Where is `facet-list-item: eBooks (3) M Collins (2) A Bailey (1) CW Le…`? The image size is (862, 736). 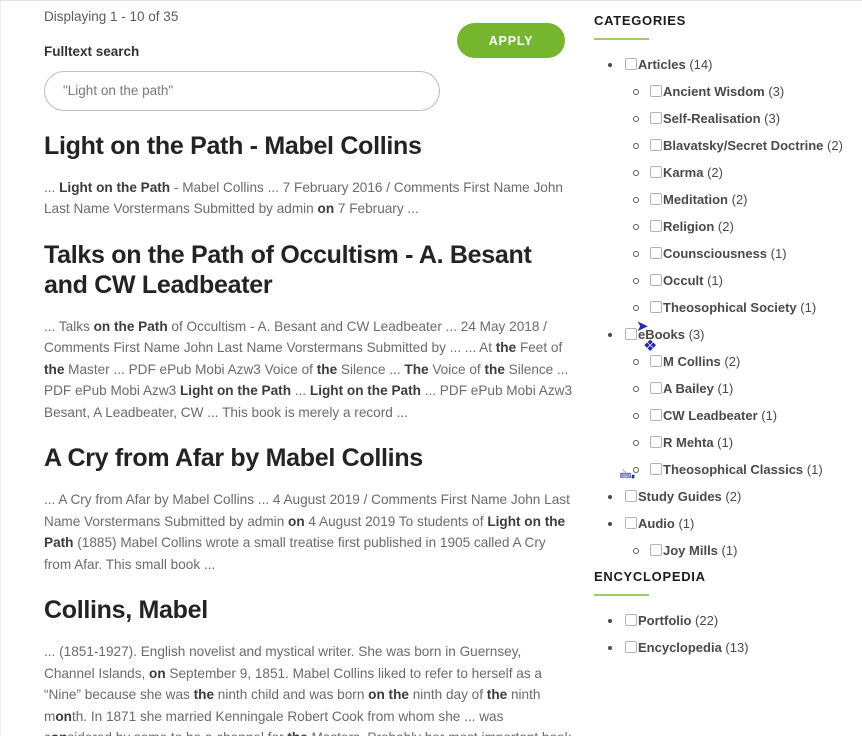
facet-list-item: eBooks (3) M Collins (2) A Bailey (1) CW Le… is located at coordinates (728, 402).